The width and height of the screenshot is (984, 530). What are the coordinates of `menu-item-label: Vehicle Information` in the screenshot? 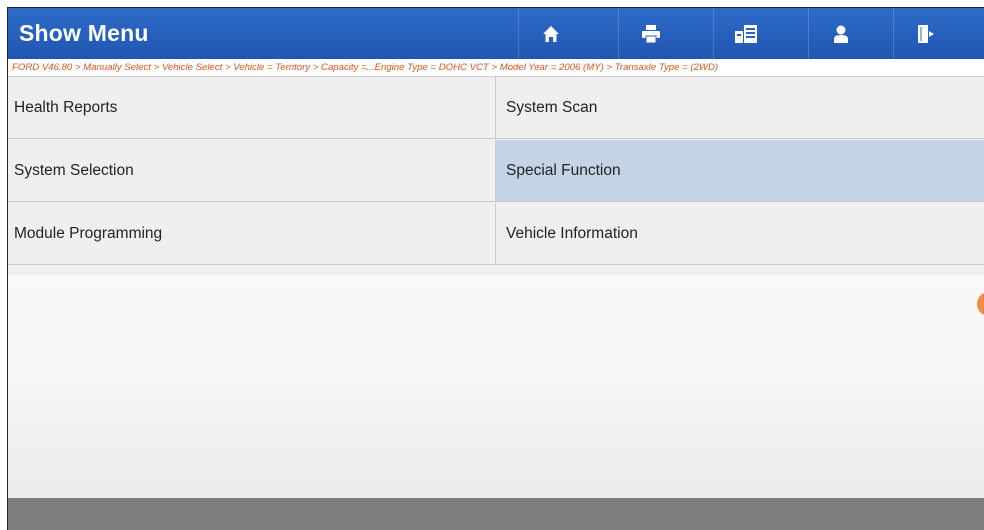 It's located at (572, 233).